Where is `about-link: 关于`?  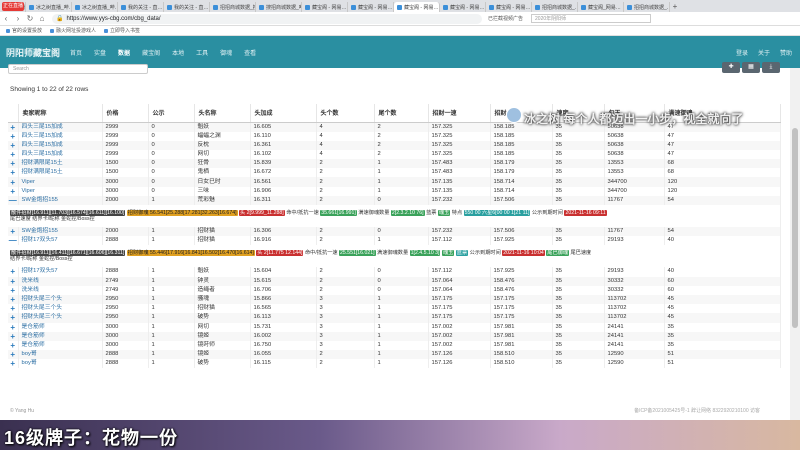 about-link: 关于 is located at coordinates (764, 52).